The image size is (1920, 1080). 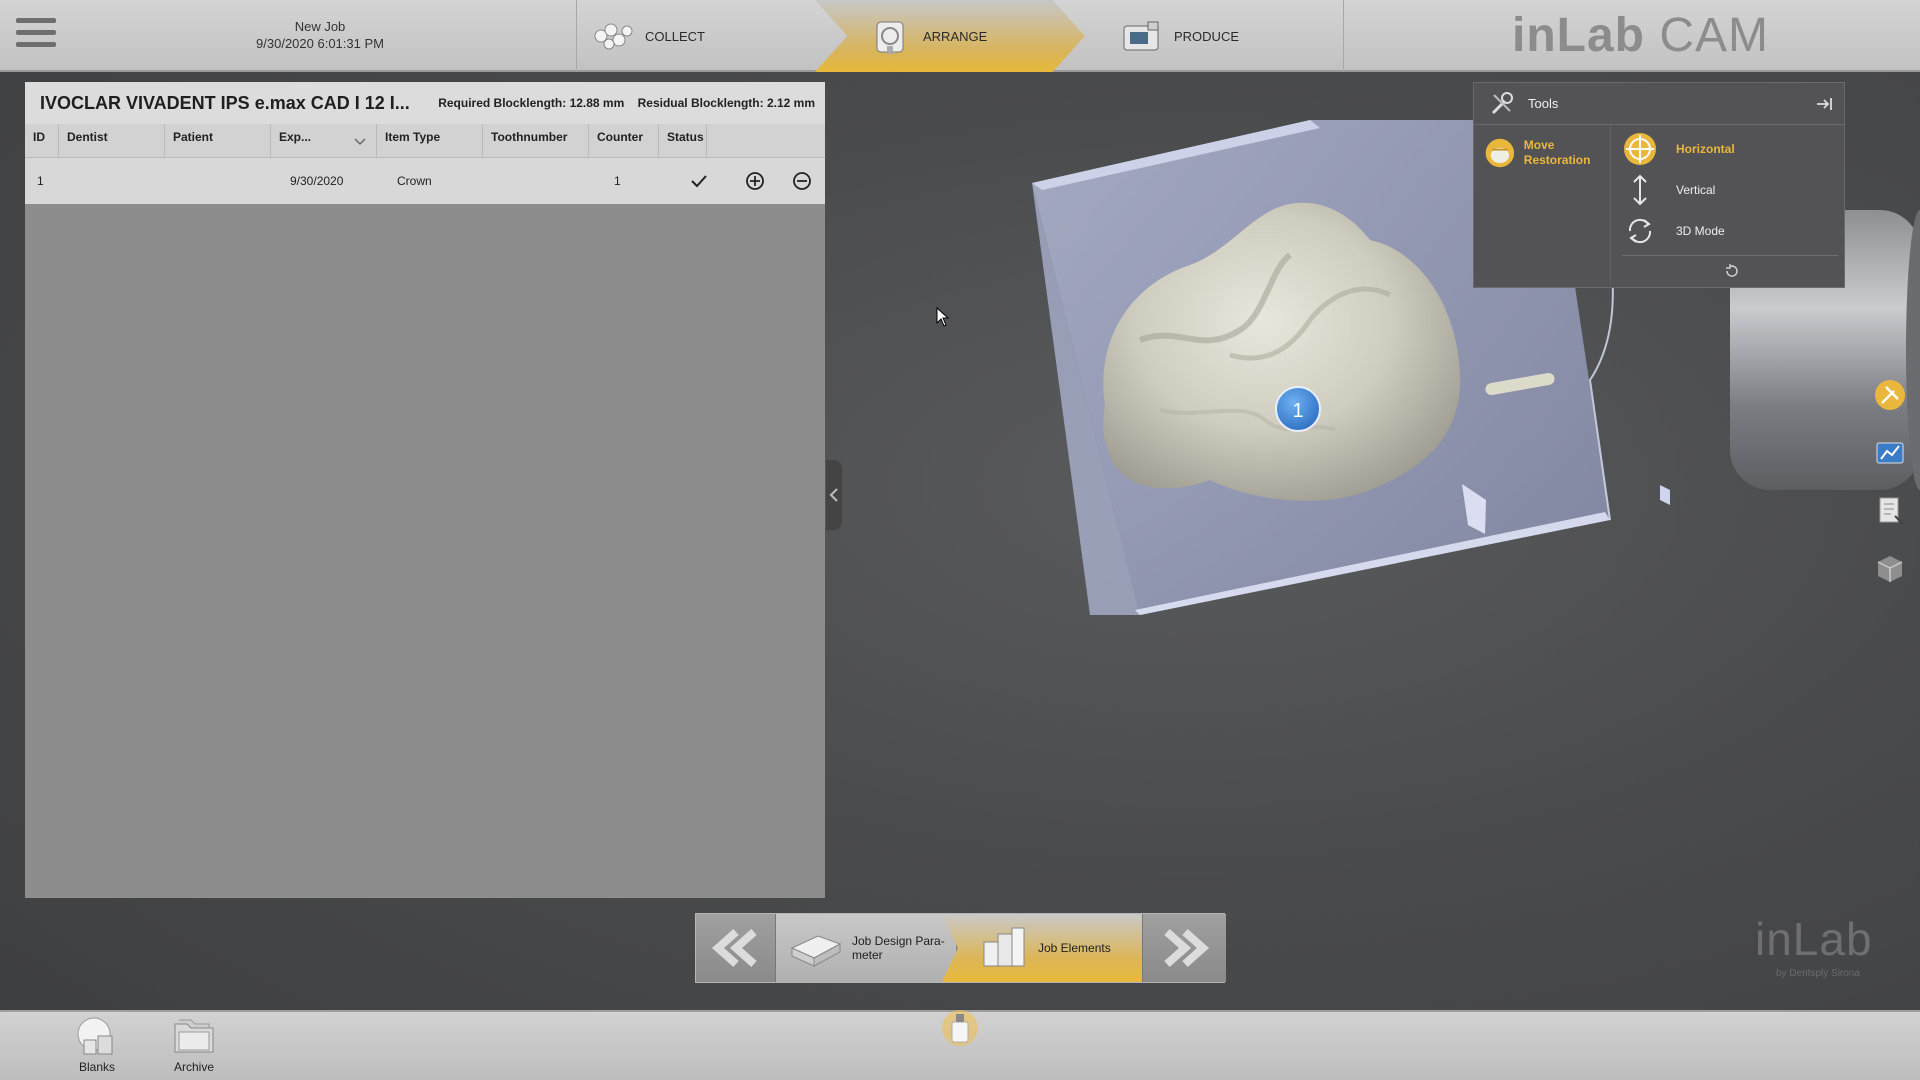 I want to click on tab-collect-label: COLLECT, so click(x=675, y=36).